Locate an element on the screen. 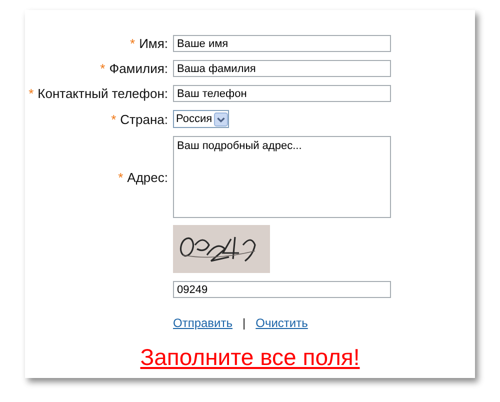 The height and width of the screenshot is (402, 500). text-field: Ваш телефон is located at coordinates (282, 93).